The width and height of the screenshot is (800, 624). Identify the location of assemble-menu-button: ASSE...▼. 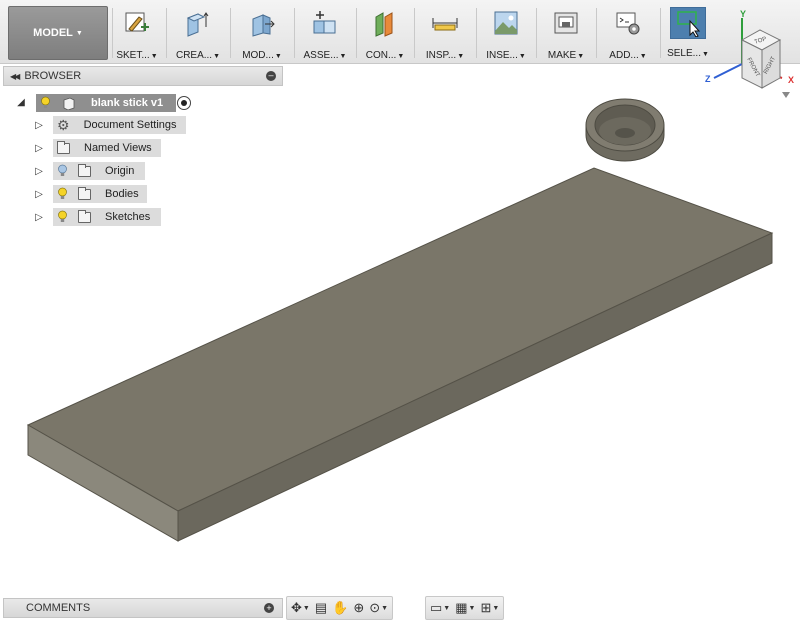
(325, 33).